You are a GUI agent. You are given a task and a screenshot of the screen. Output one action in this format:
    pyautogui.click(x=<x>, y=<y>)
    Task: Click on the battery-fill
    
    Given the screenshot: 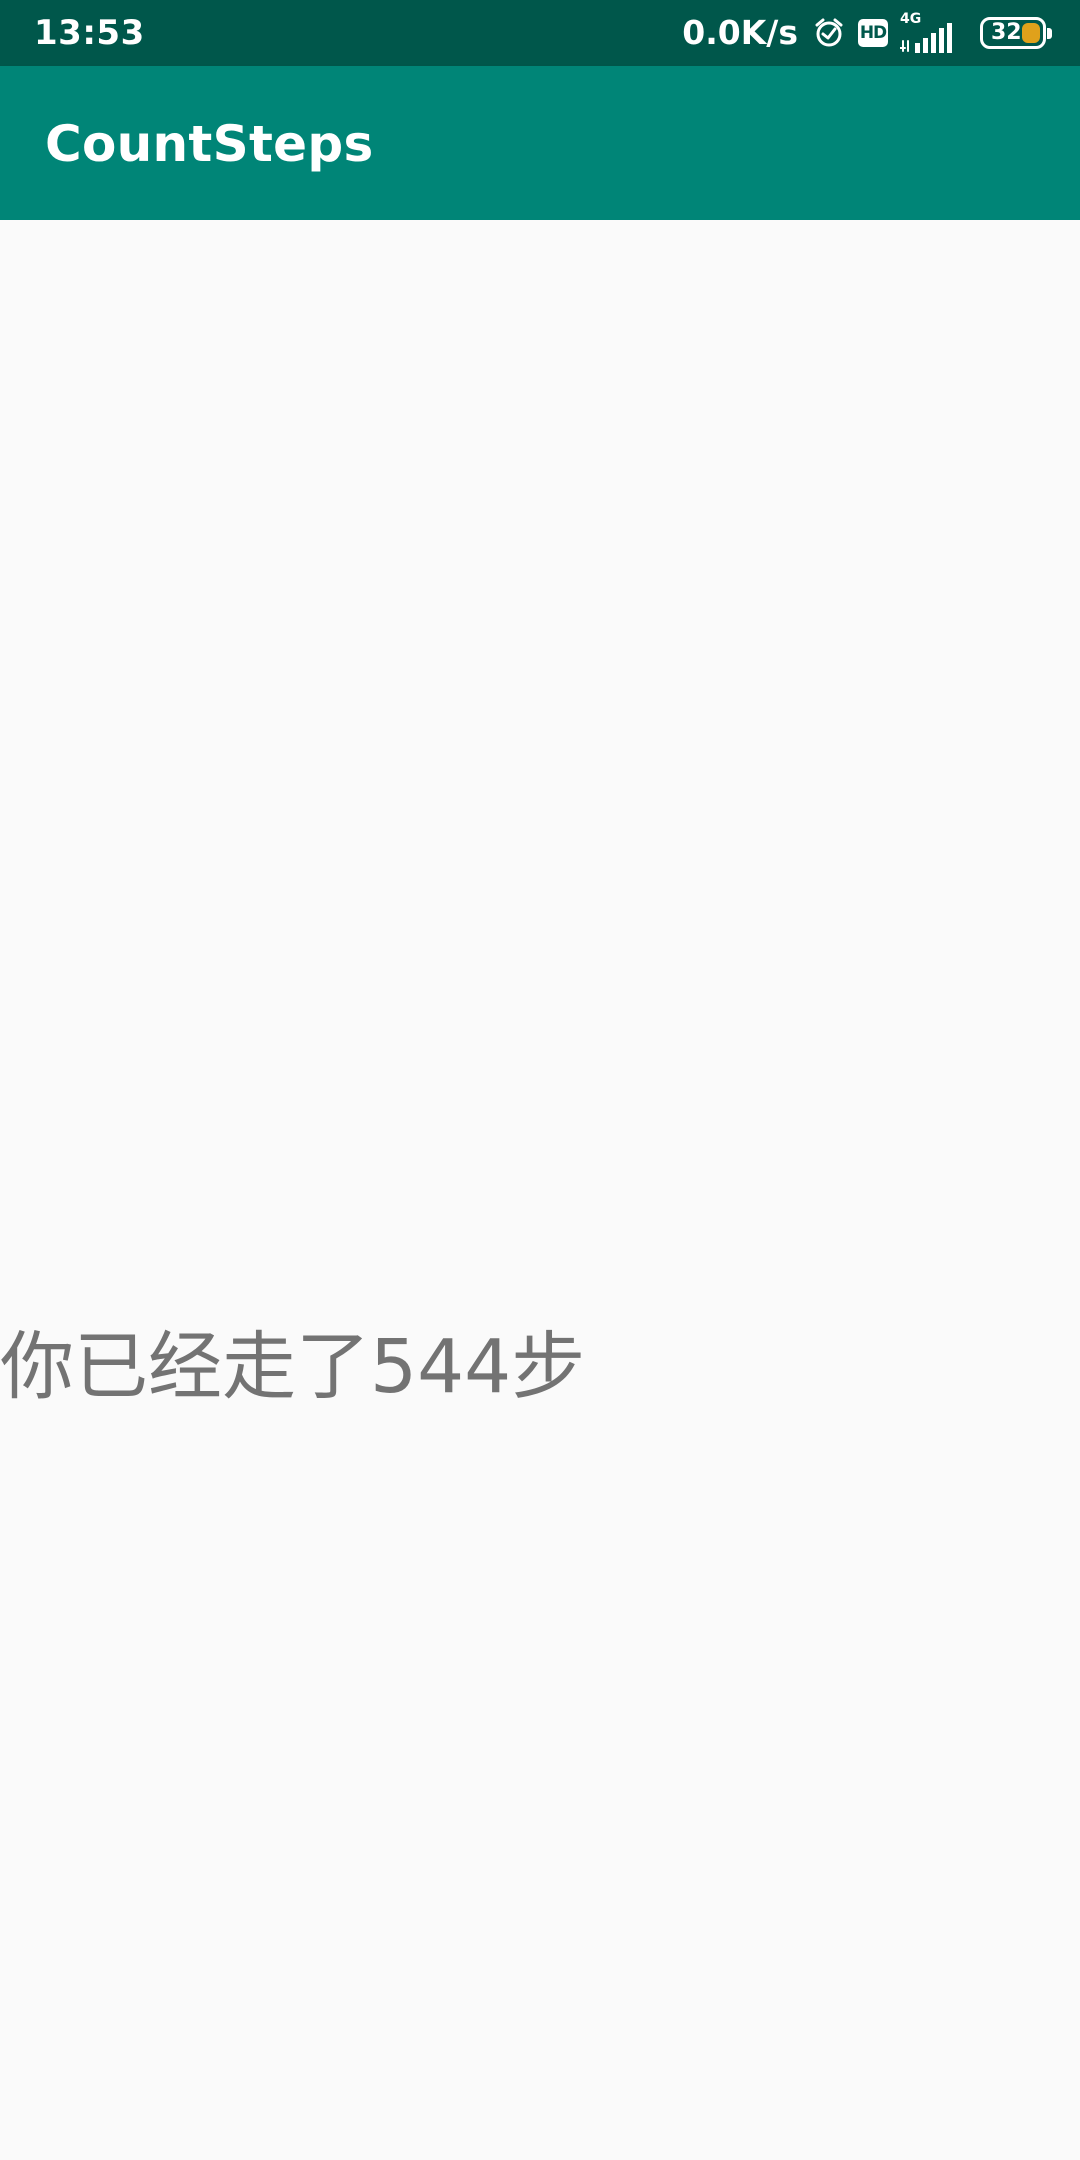 What is the action you would take?
    pyautogui.click(x=1031, y=33)
    